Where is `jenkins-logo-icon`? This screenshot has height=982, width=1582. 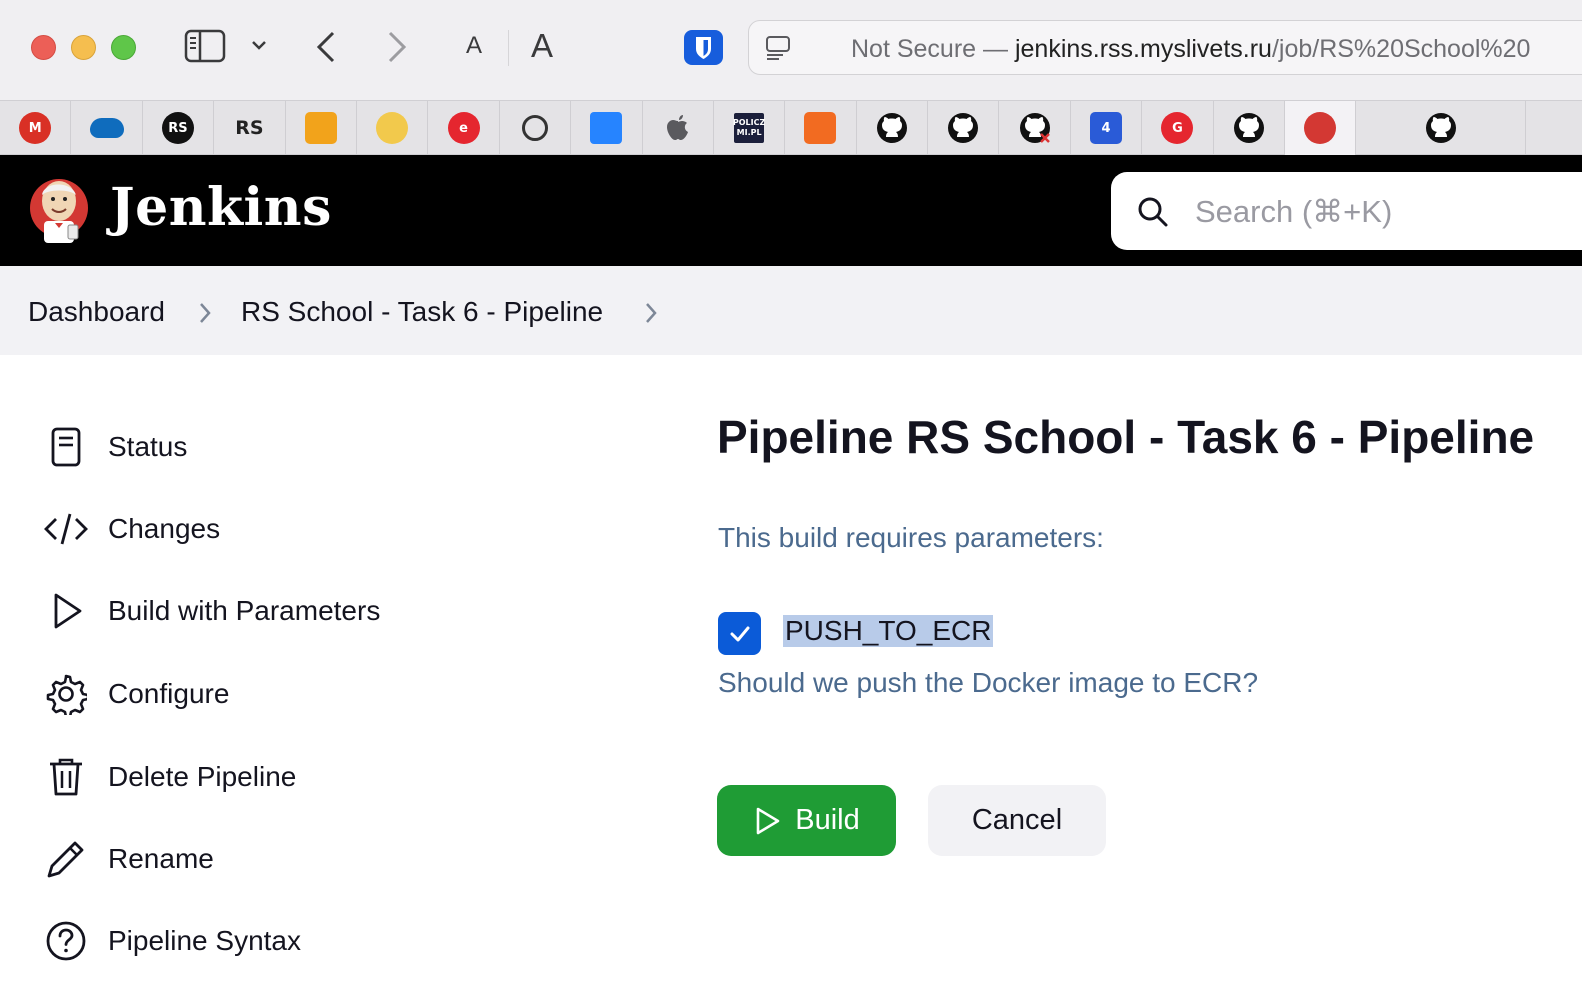
jenkins-logo-icon is located at coordinates (59, 208).